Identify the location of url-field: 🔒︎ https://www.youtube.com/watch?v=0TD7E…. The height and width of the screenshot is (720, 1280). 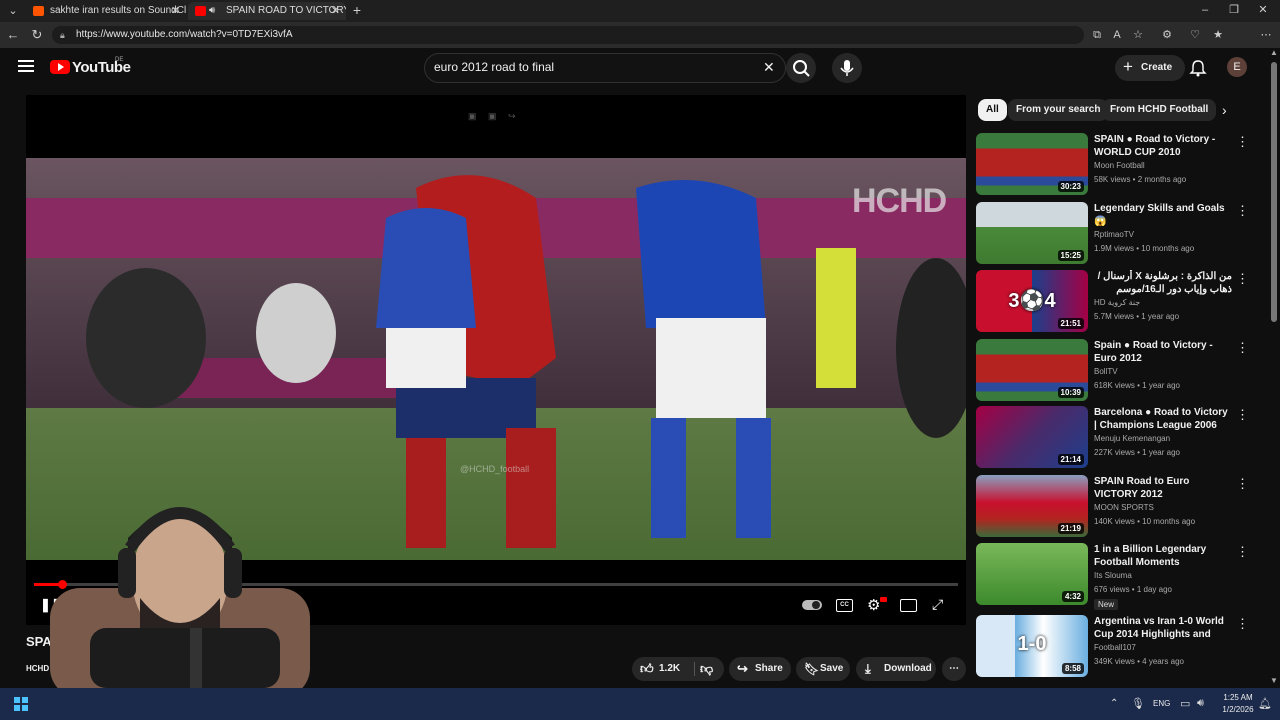
(568, 35).